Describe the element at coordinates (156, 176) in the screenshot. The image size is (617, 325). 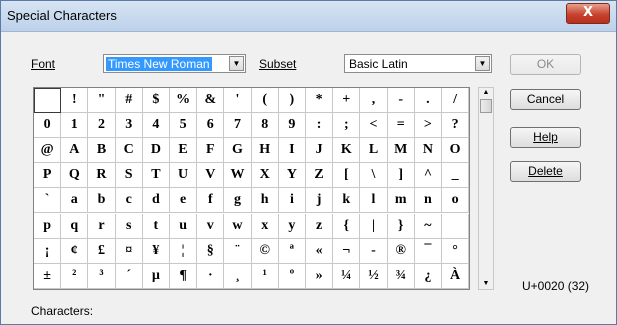
I see `char-cell: T` at that location.